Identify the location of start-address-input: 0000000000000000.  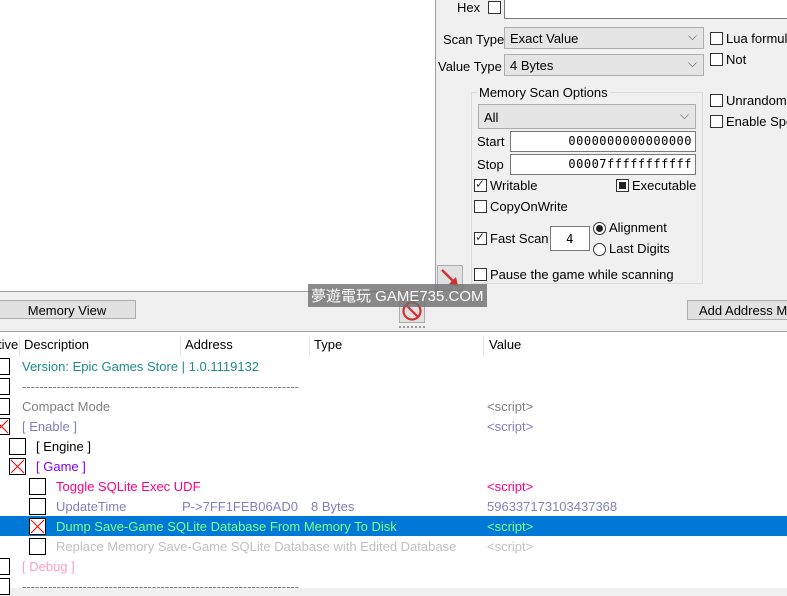
(603, 141).